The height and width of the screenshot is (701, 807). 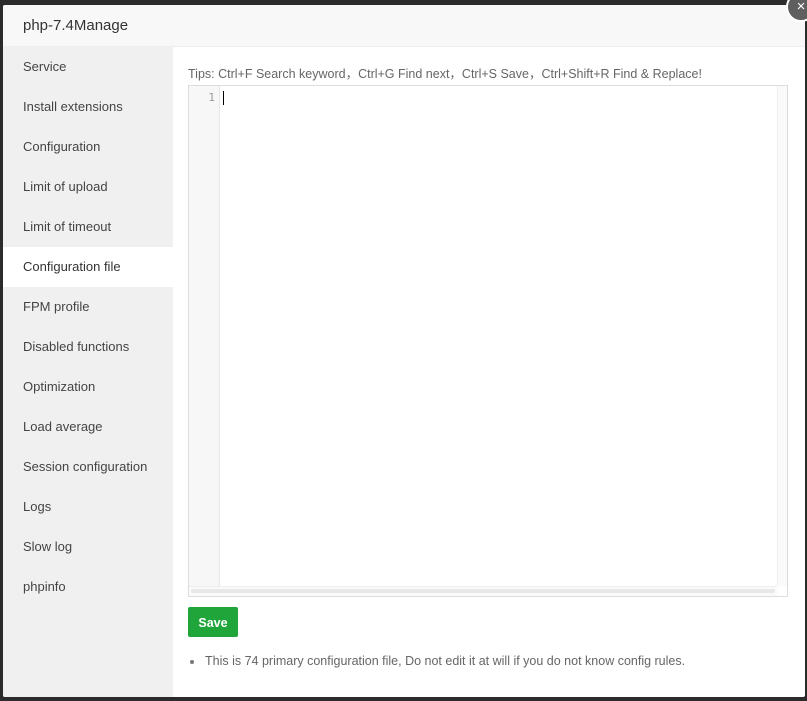 I want to click on close-icon: ×, so click(x=796, y=11).